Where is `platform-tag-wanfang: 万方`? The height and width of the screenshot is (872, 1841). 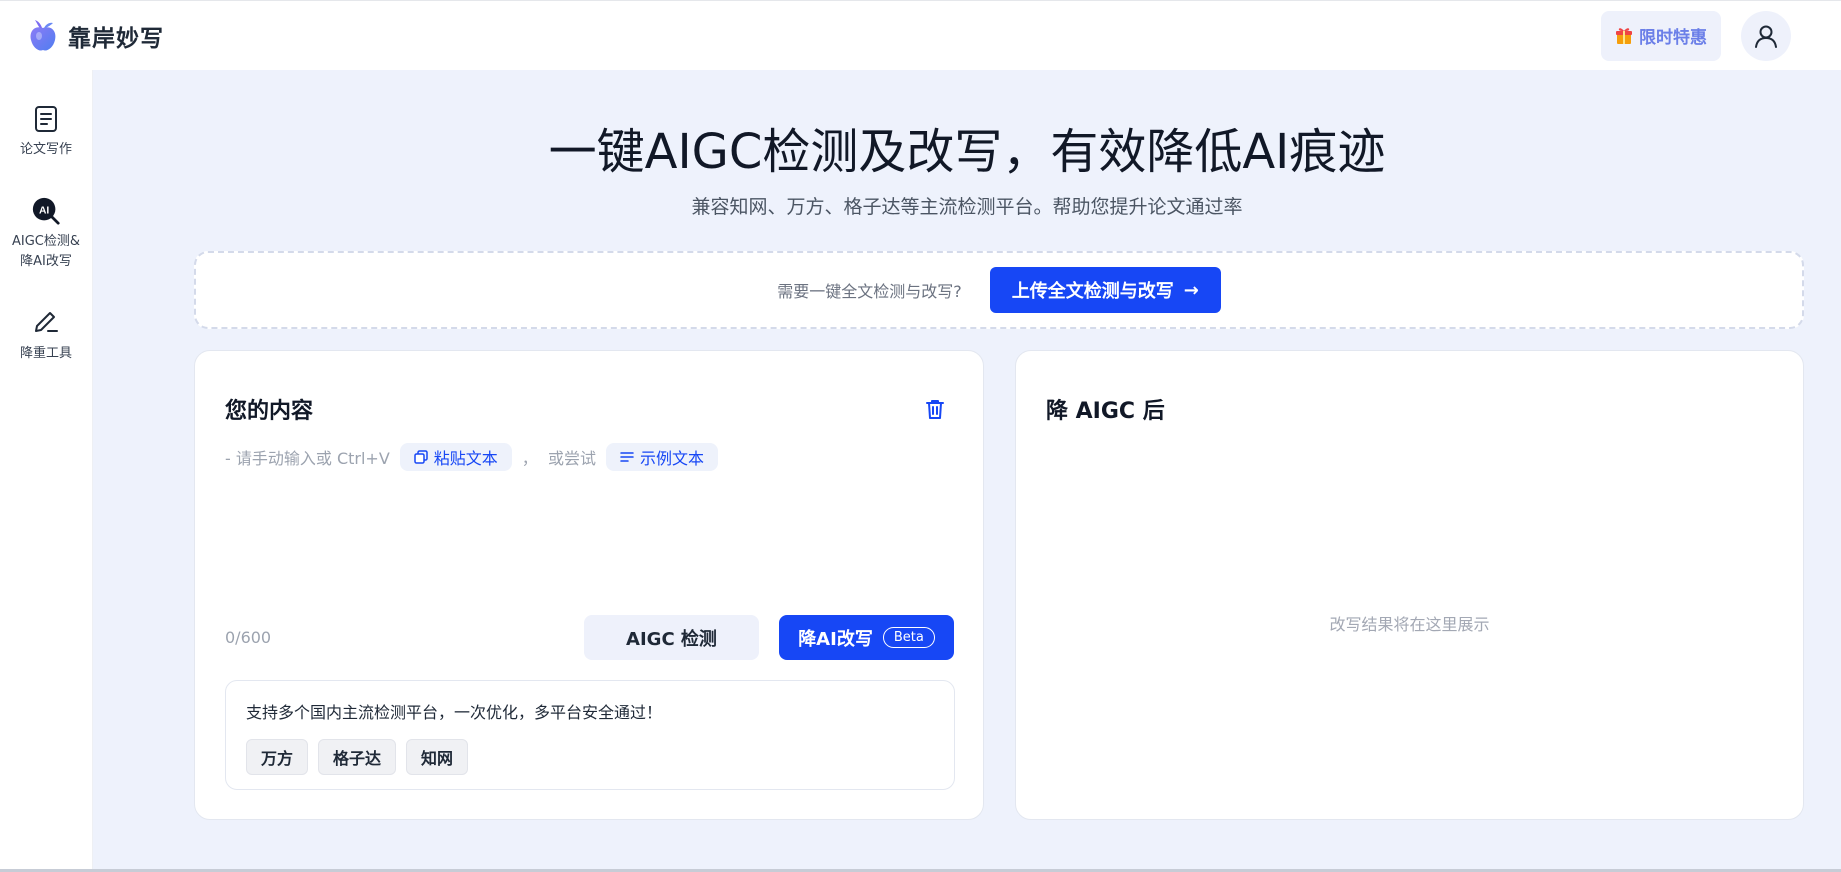
platform-tag-wanfang: 万方 is located at coordinates (277, 757).